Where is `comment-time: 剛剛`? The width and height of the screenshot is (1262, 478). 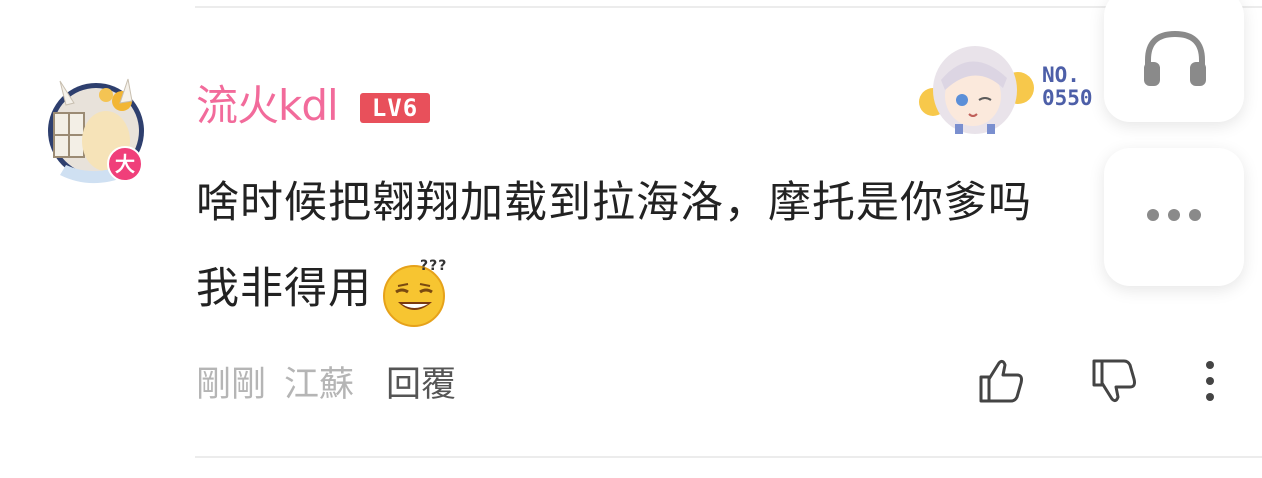
comment-time: 剛剛 is located at coordinates (231, 384).